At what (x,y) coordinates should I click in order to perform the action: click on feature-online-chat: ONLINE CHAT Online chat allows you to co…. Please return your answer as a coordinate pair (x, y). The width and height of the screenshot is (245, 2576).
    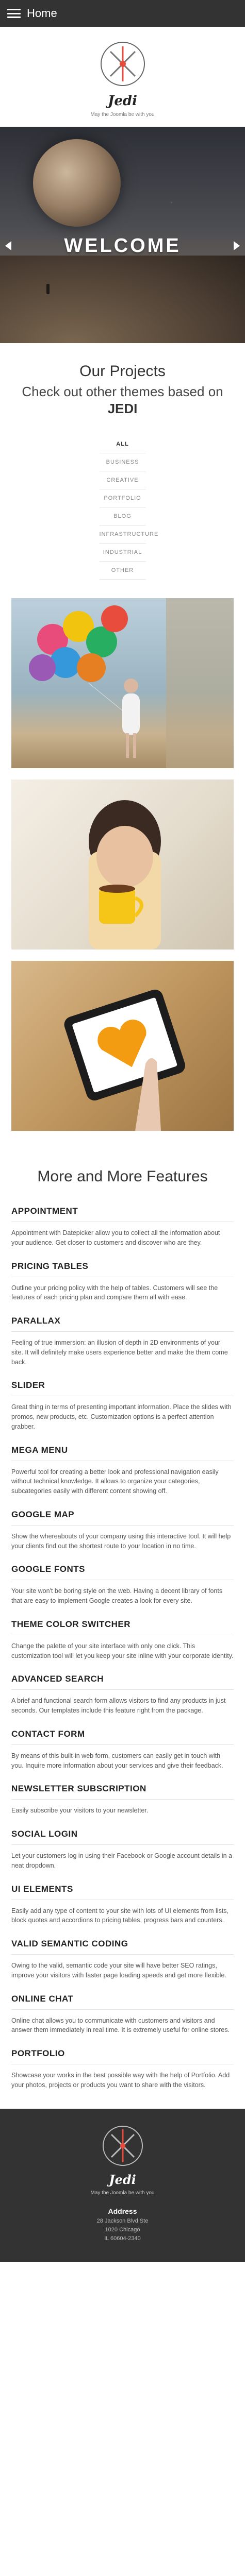
    Looking at the image, I should click on (123, 2021).